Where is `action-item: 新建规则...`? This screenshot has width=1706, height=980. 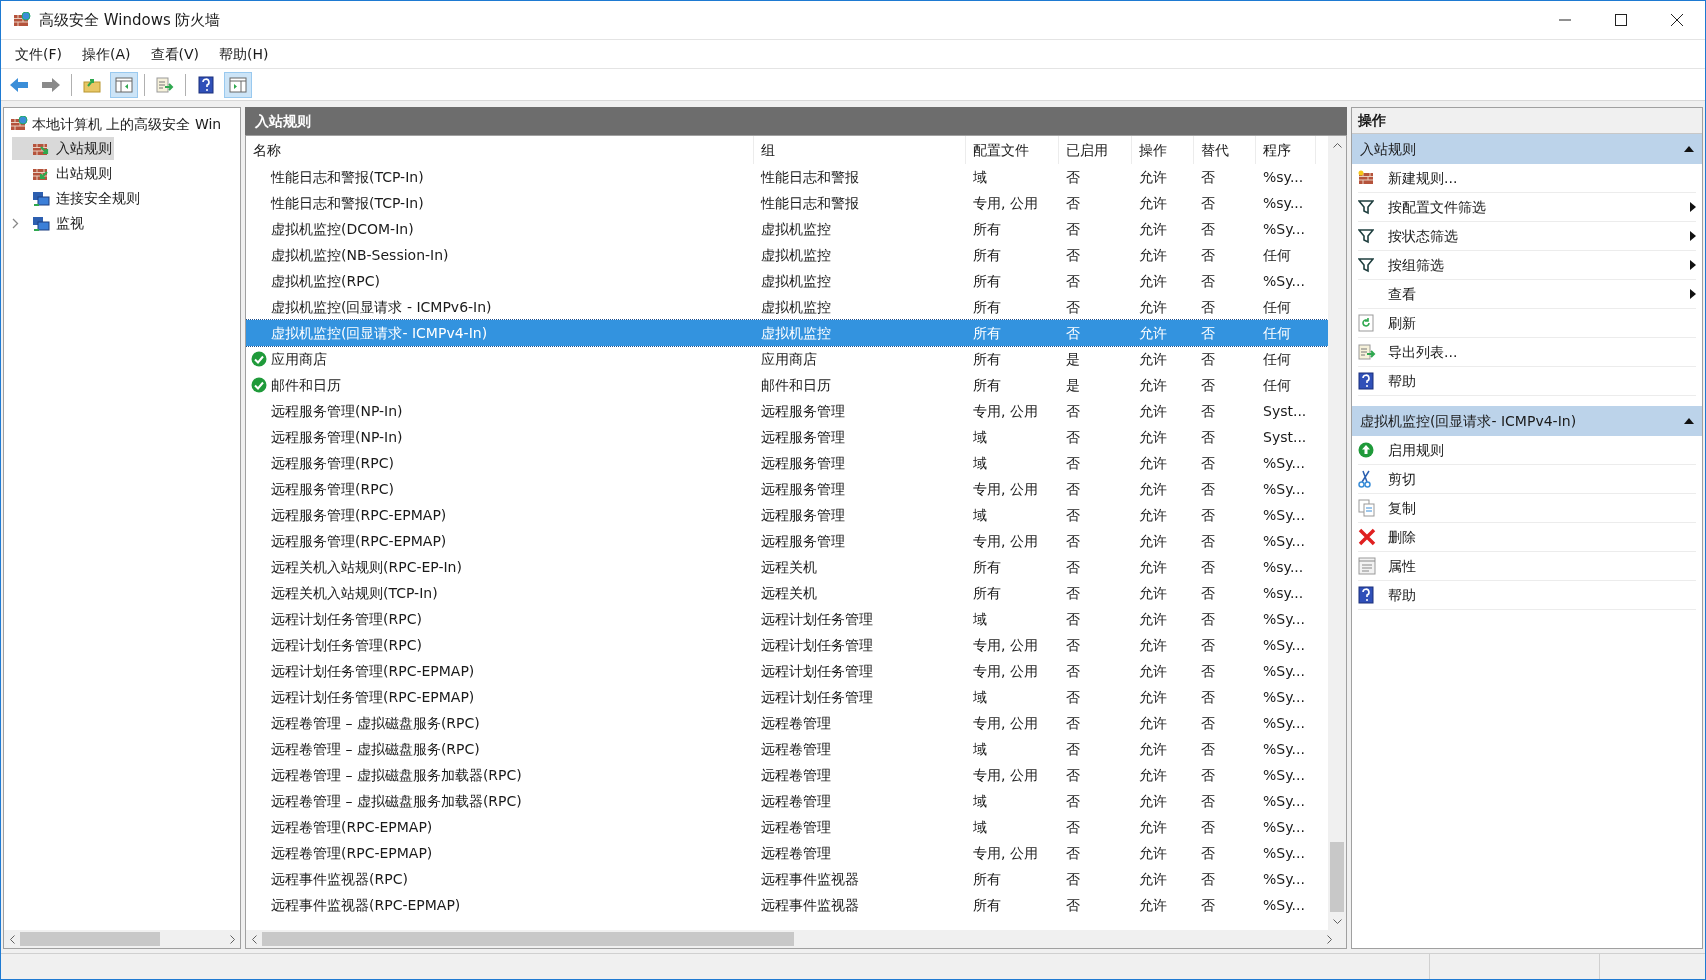
action-item: 新建规则... is located at coordinates (1527, 178).